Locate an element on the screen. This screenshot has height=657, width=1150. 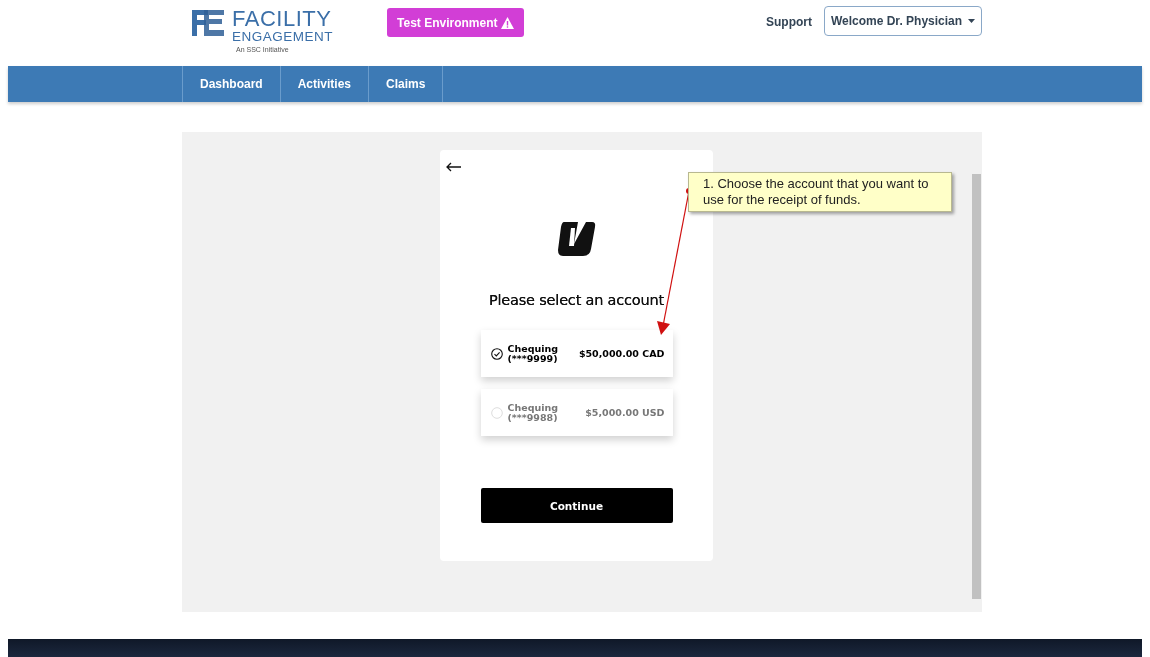
account-balance: $50,000.00 CAD is located at coordinates (621, 353).